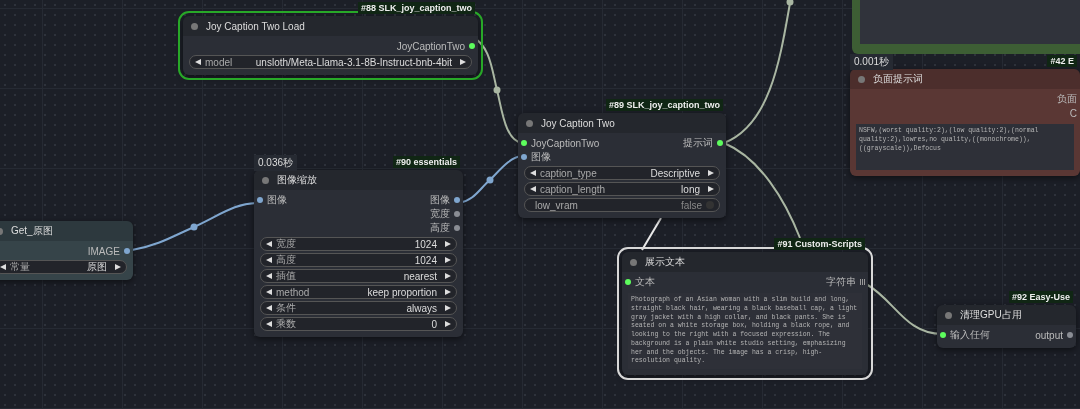 The width and height of the screenshot is (1080, 409). What do you see at coordinates (698, 143) in the screenshot?
I see `output-label: 提示词` at bounding box center [698, 143].